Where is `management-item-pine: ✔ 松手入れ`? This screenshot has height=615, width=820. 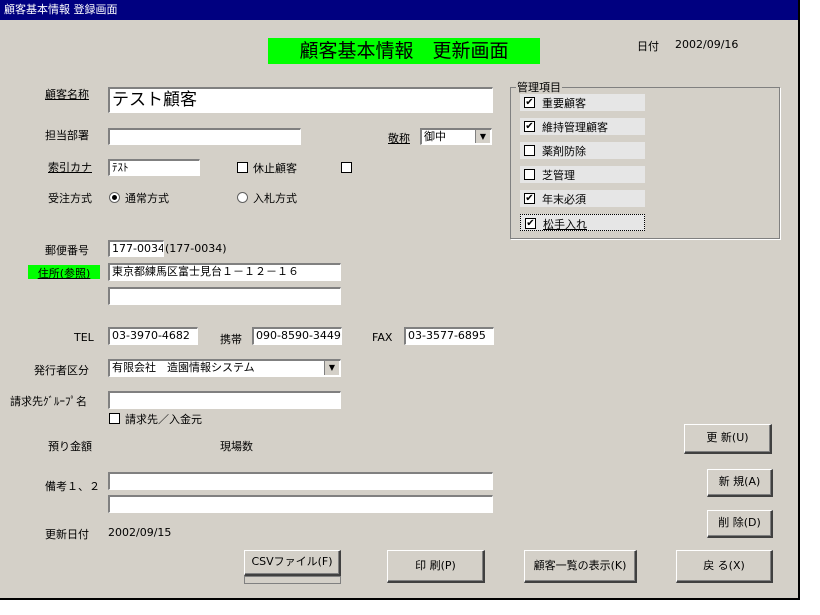 management-item-pine: ✔ 松手入れ is located at coordinates (582, 222).